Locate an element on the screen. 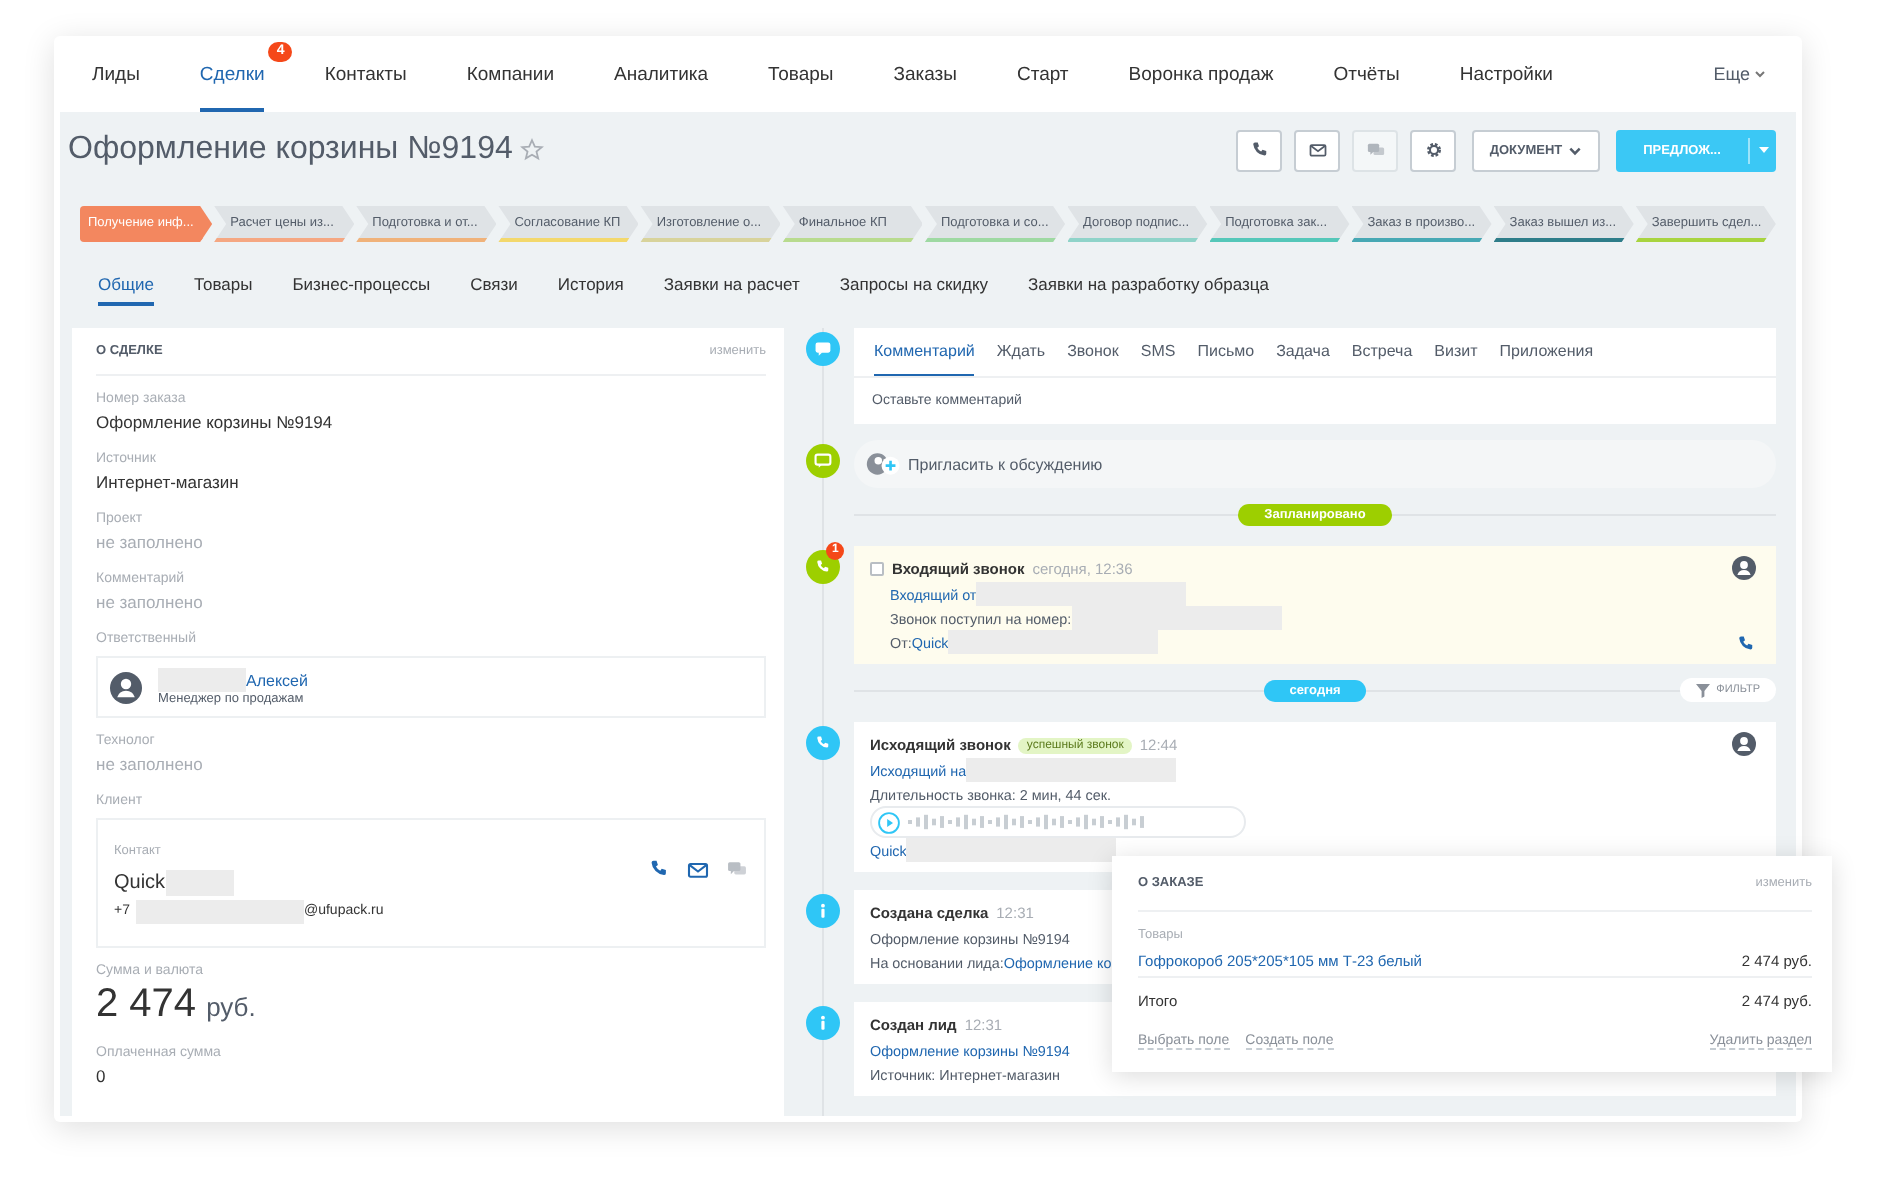  checkbox is located at coordinates (877, 569).